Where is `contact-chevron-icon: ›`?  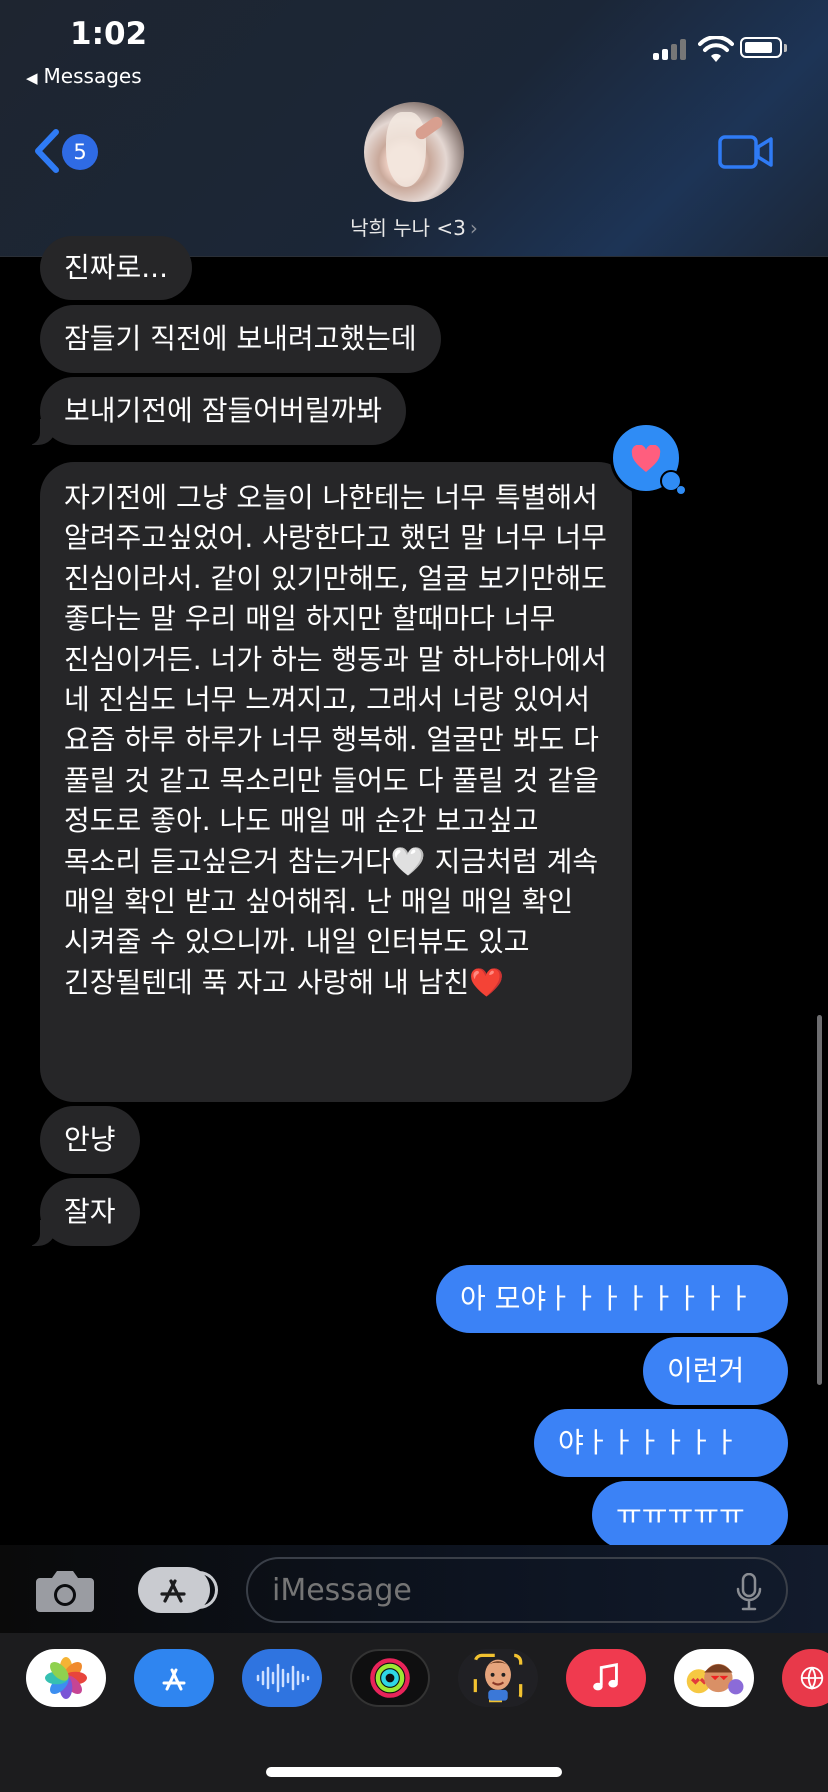
contact-chevron-icon: › is located at coordinates (473, 228).